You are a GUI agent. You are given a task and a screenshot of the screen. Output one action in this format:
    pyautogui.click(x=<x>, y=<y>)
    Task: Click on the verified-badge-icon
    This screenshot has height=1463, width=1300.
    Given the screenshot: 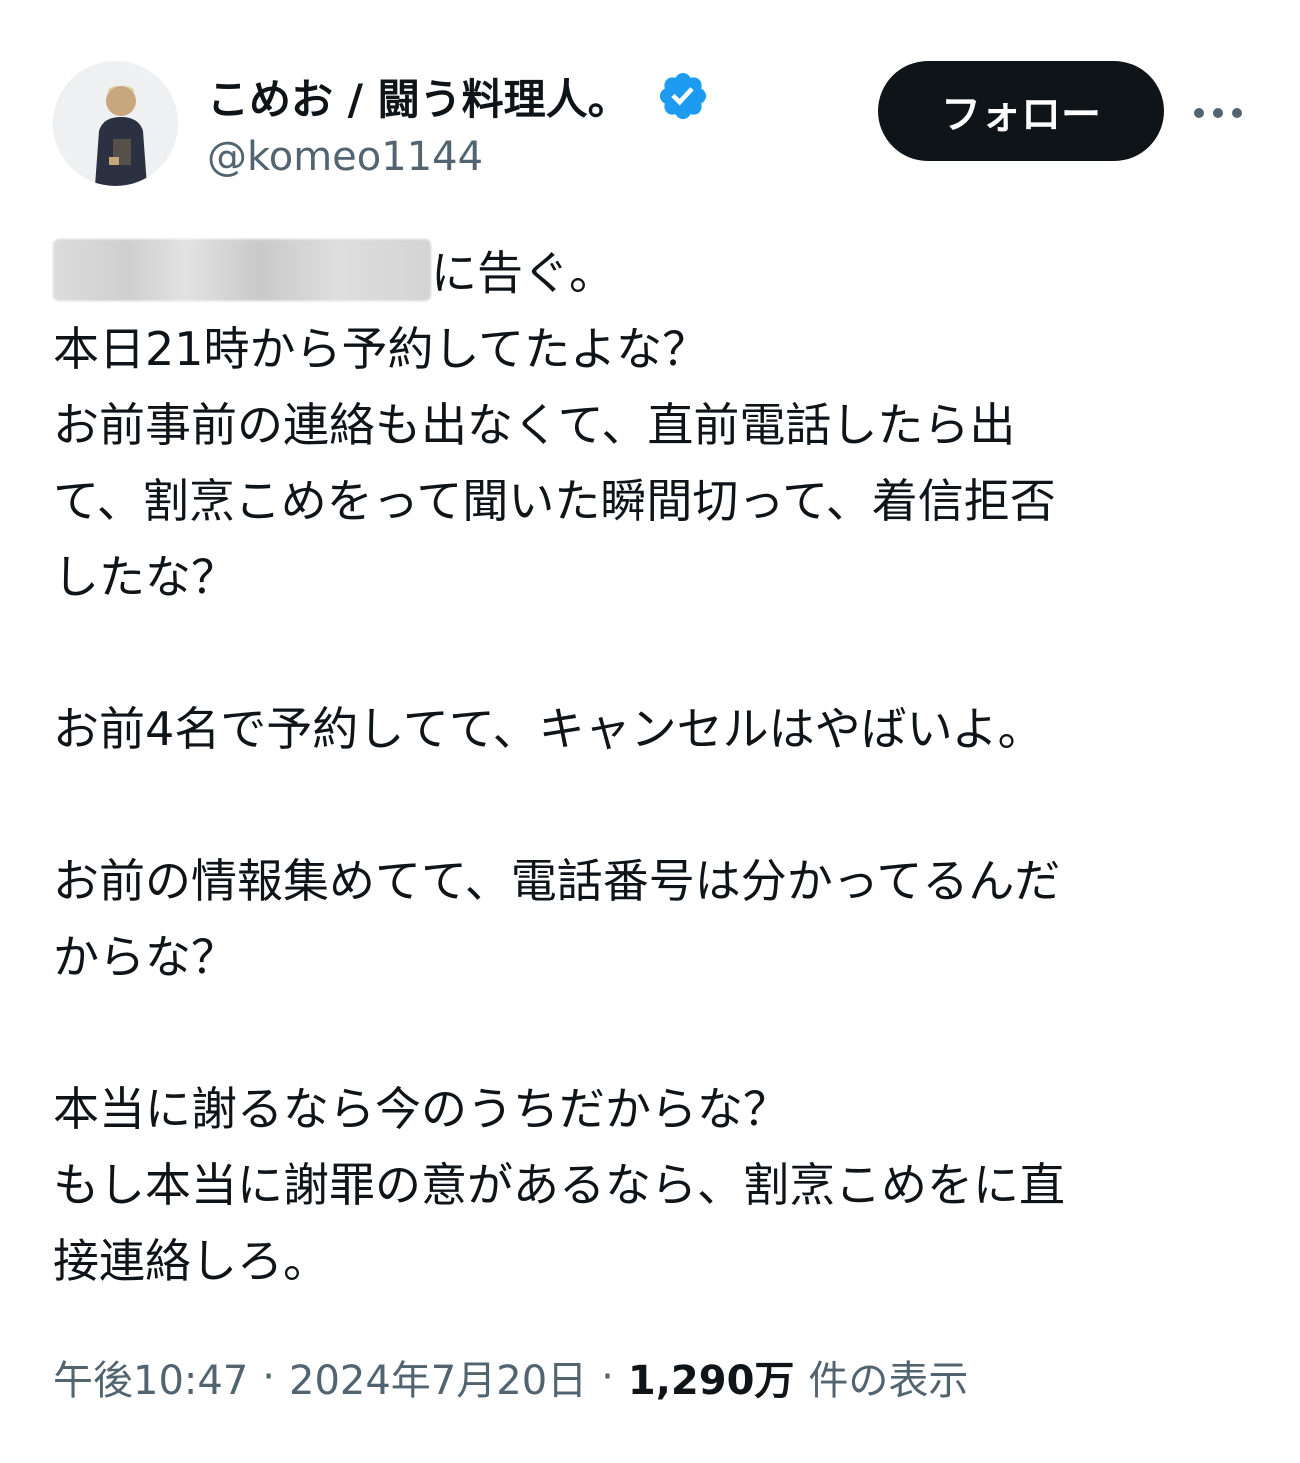 What is the action you would take?
    pyautogui.click(x=683, y=96)
    